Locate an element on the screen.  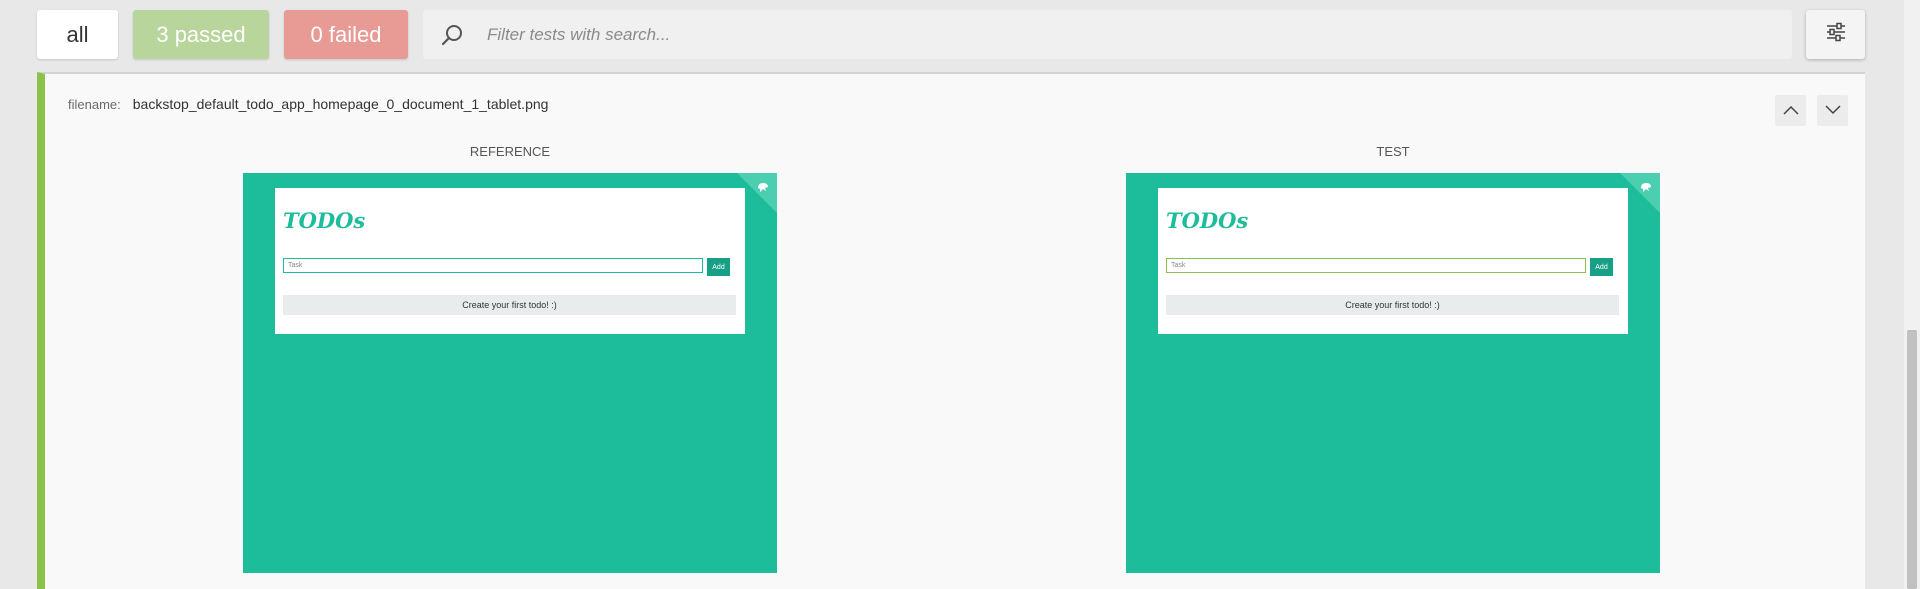
chevron-up-icon is located at coordinates (1790, 111).